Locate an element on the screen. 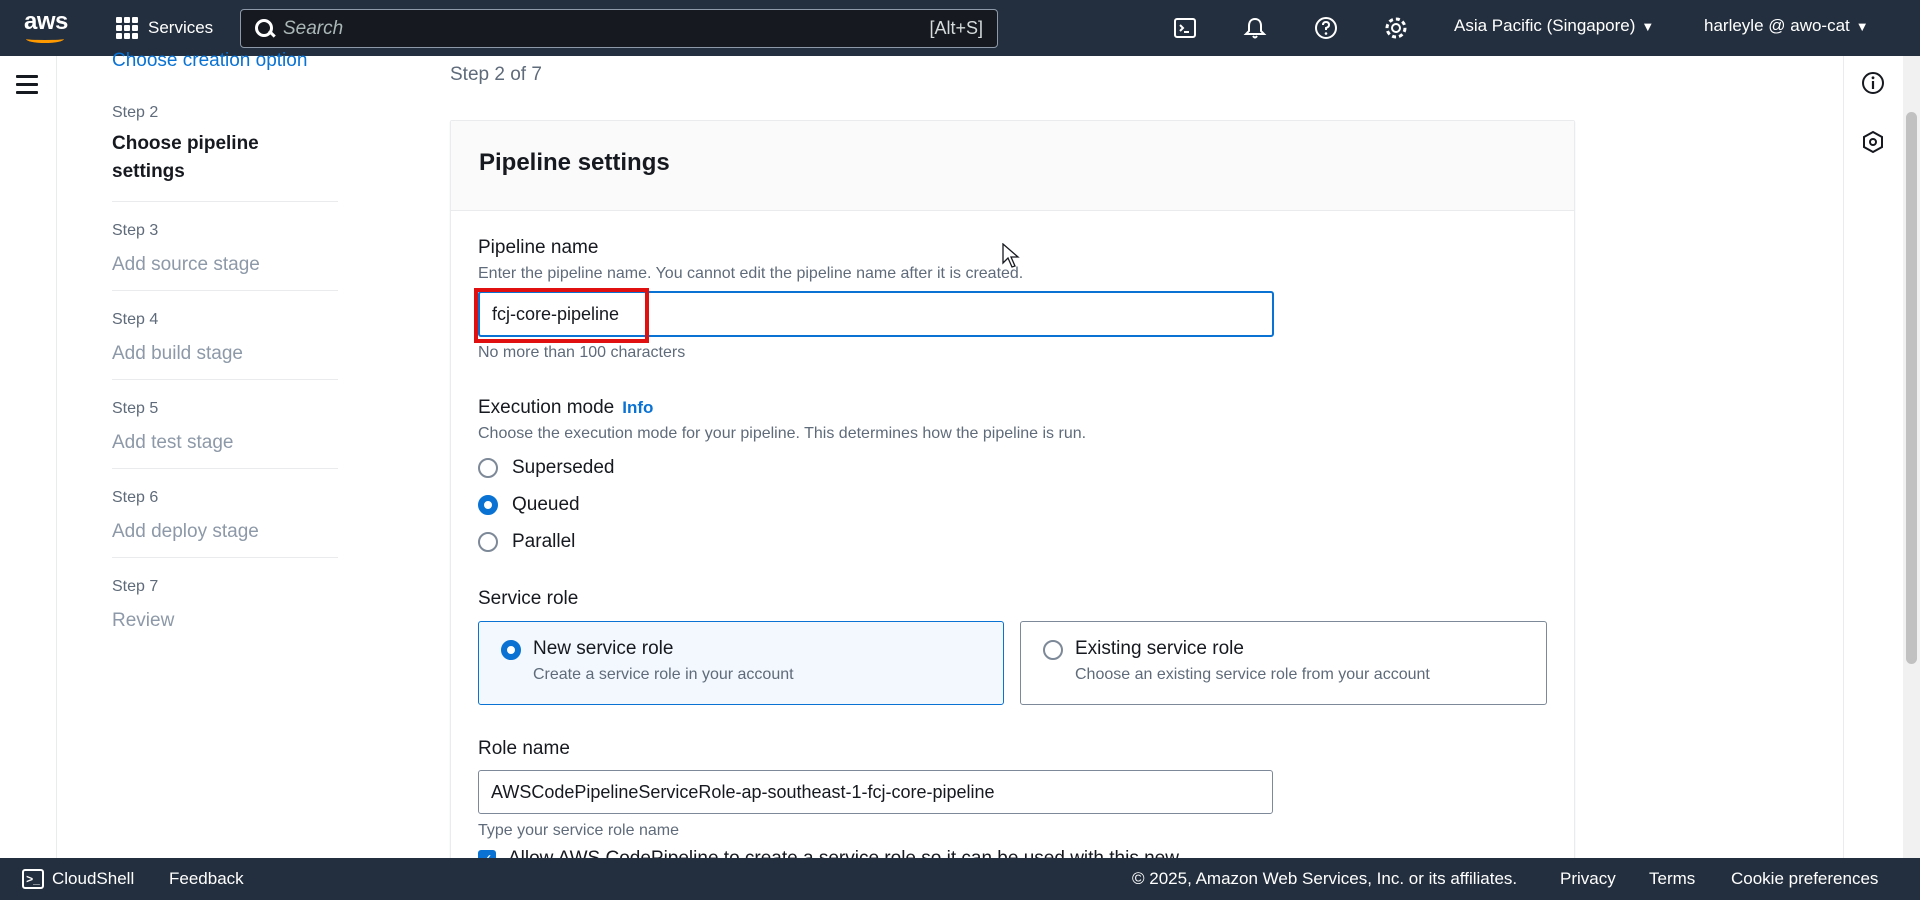 The image size is (1920, 900). search-bar: [Alt+S] is located at coordinates (619, 28).